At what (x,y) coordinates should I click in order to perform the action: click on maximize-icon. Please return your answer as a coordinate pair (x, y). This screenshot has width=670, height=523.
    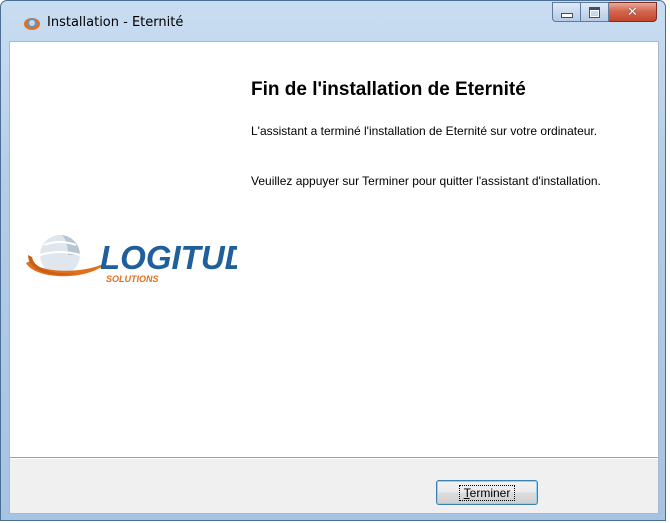
    Looking at the image, I should click on (594, 12).